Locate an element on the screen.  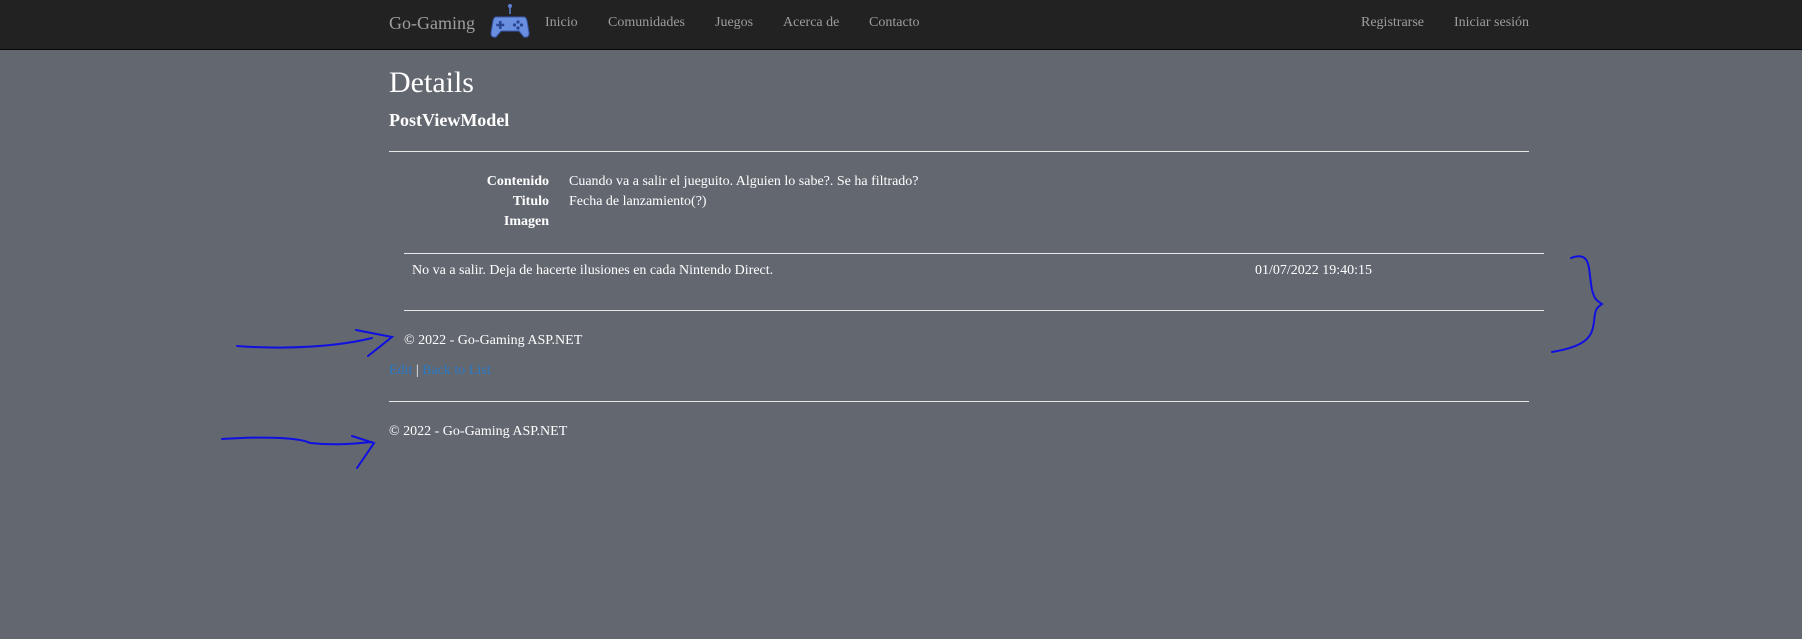
divider is located at coordinates (959, 151).